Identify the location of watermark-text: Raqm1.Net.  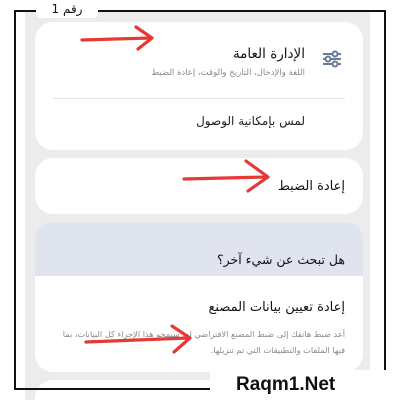
(286, 384).